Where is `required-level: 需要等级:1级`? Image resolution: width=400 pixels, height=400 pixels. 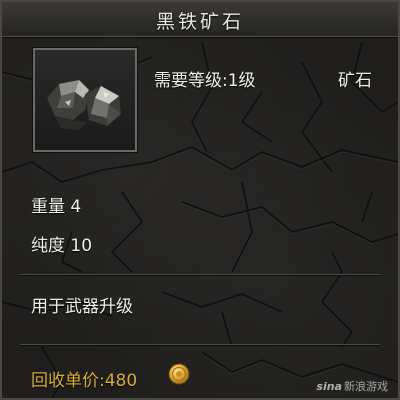 required-level: 需要等级:1级 is located at coordinates (205, 81).